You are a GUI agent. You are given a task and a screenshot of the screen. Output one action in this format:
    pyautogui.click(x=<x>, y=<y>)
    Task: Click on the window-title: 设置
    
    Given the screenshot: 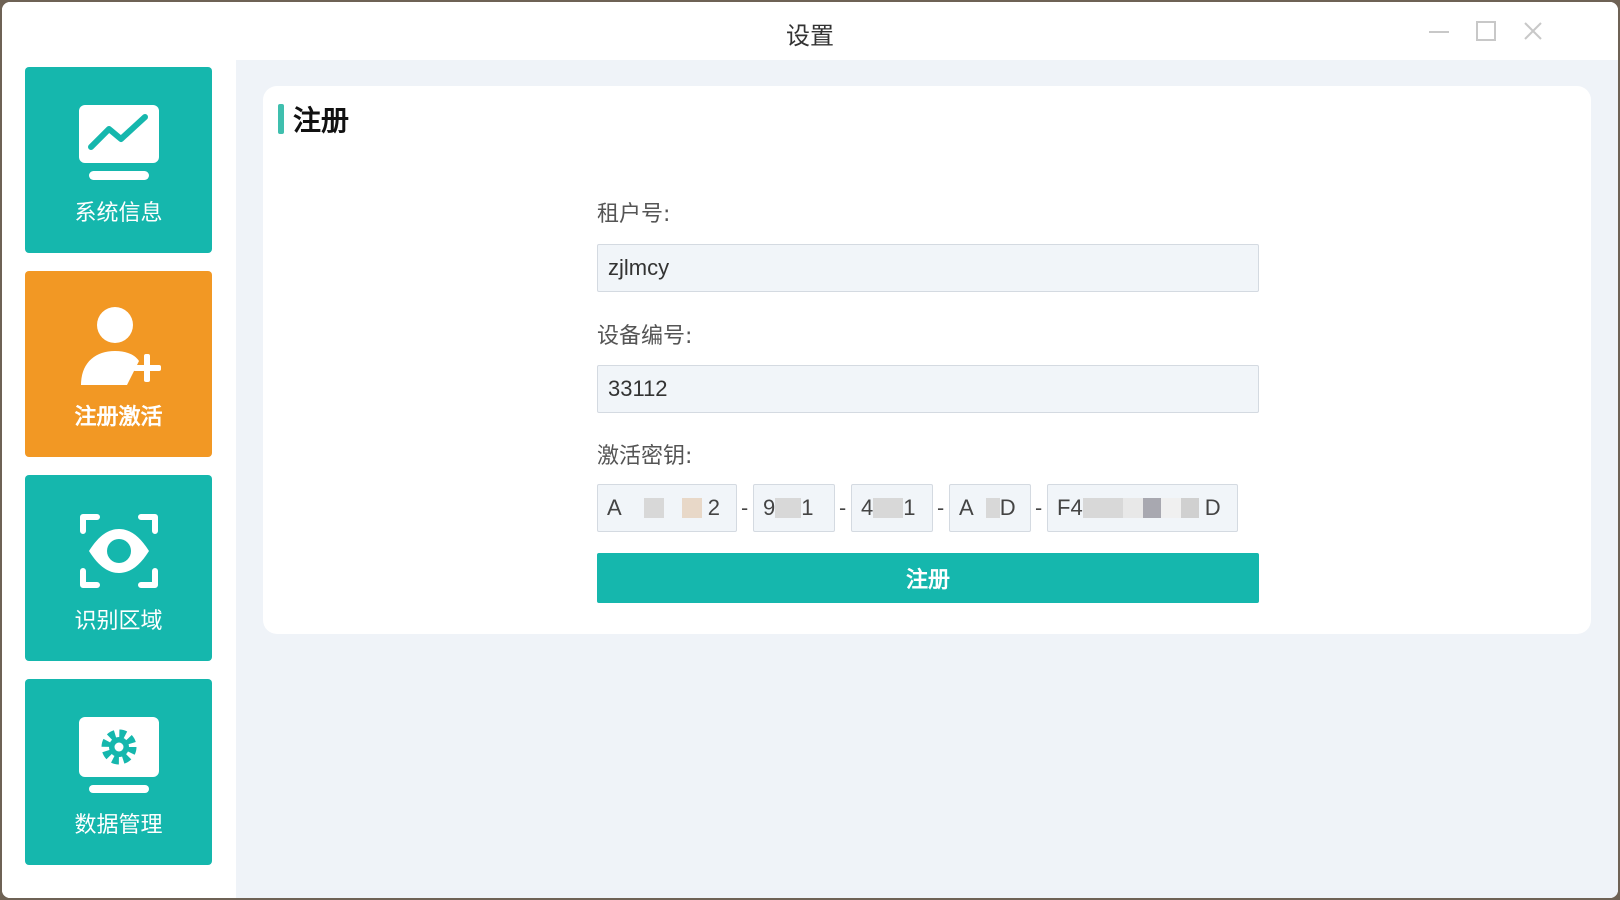 What is the action you would take?
    pyautogui.click(x=810, y=36)
    